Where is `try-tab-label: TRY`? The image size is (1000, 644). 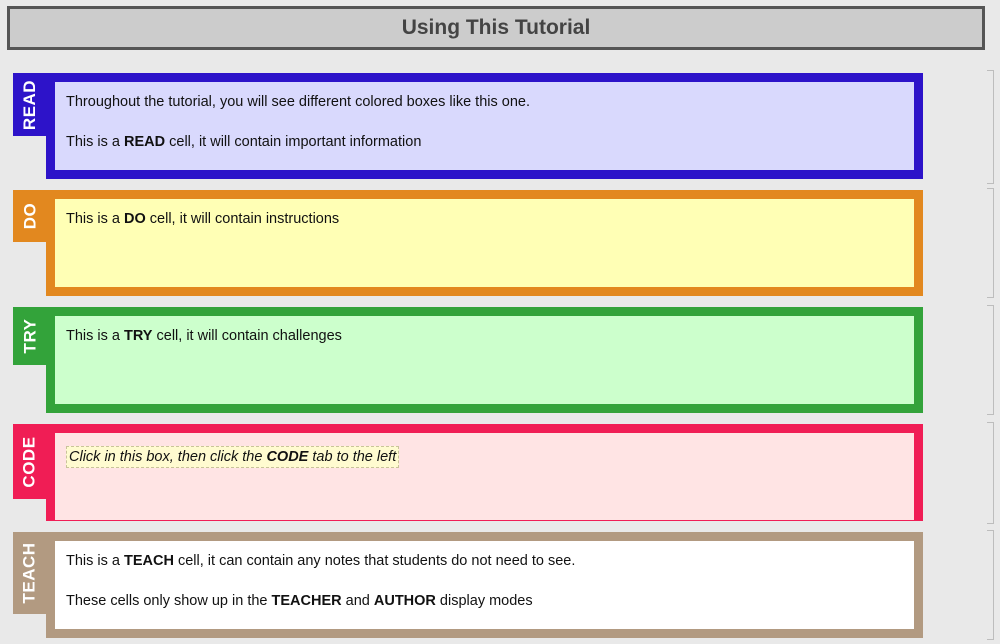 try-tab-label: TRY is located at coordinates (29, 336).